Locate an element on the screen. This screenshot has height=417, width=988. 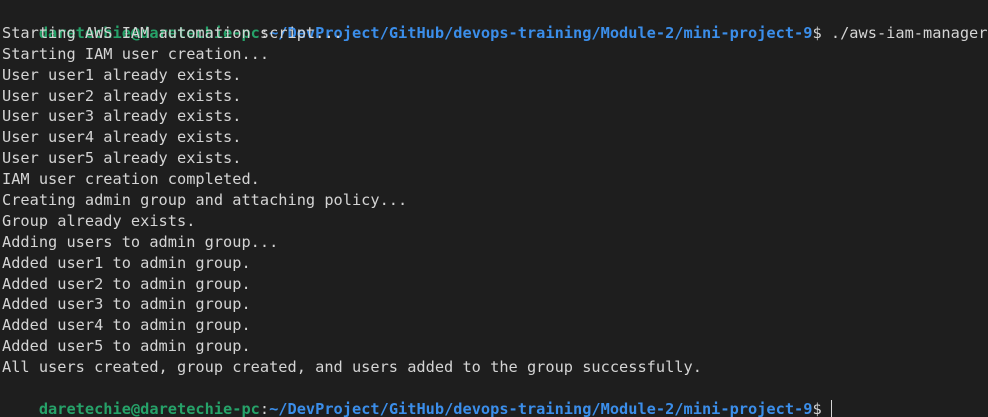
text-cursor is located at coordinates (831, 408).